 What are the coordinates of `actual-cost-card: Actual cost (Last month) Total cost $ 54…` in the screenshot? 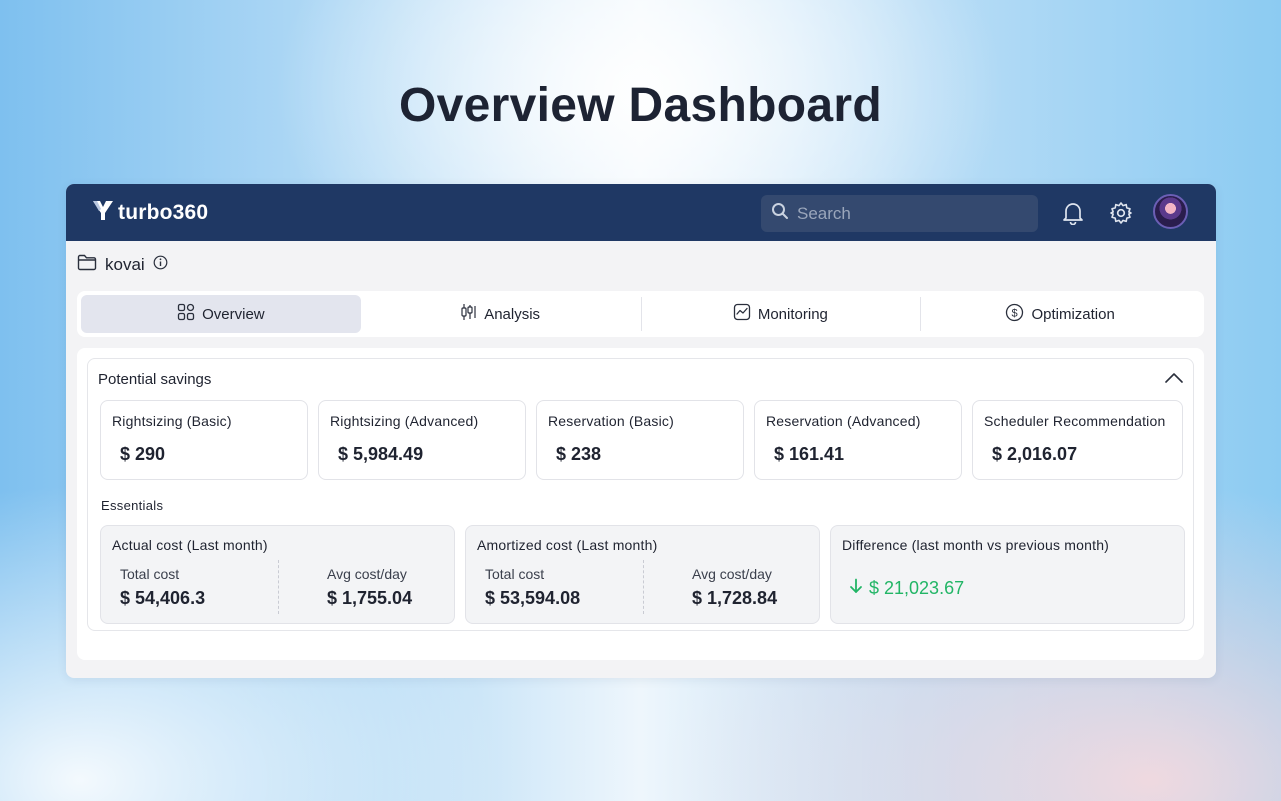 It's located at (277, 574).